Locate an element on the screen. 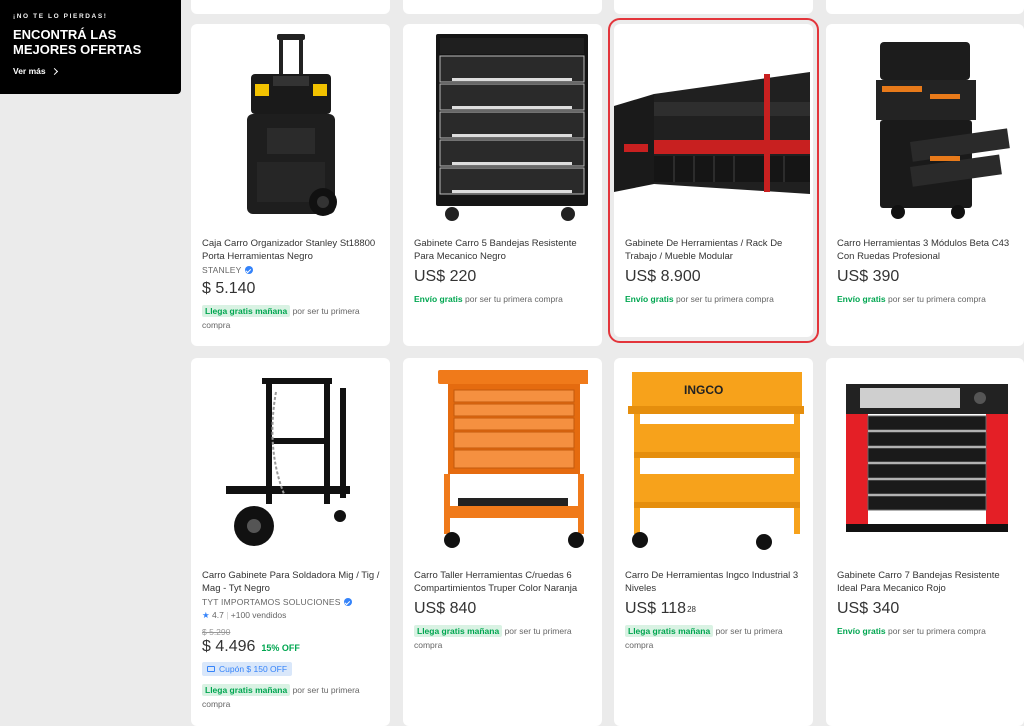  price-label: US$ 840 is located at coordinates (445, 608).